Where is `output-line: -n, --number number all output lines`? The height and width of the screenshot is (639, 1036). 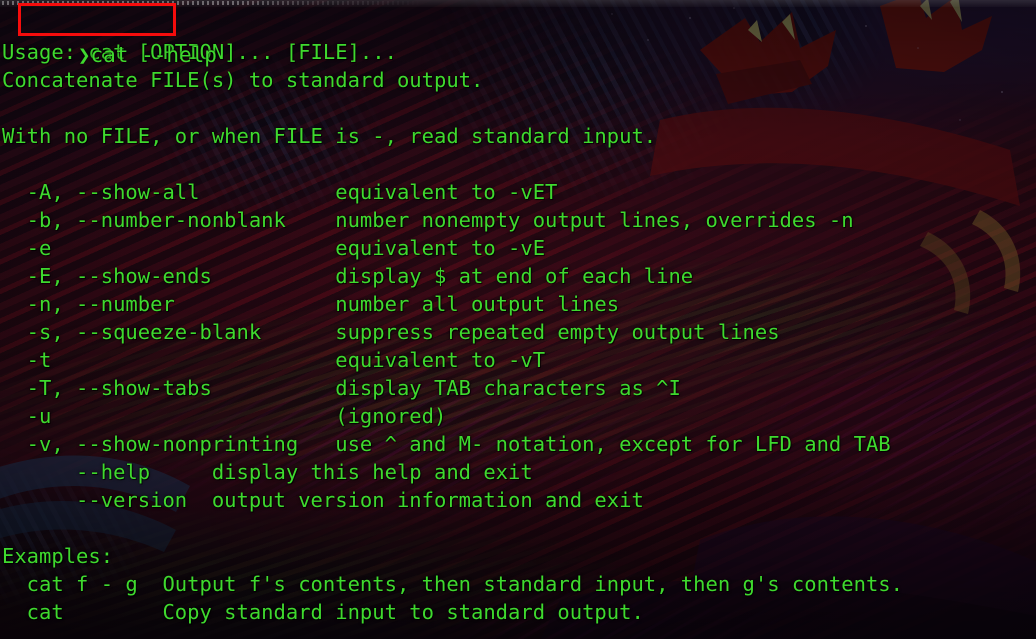 output-line: -n, --number number all output lines is located at coordinates (311, 304).